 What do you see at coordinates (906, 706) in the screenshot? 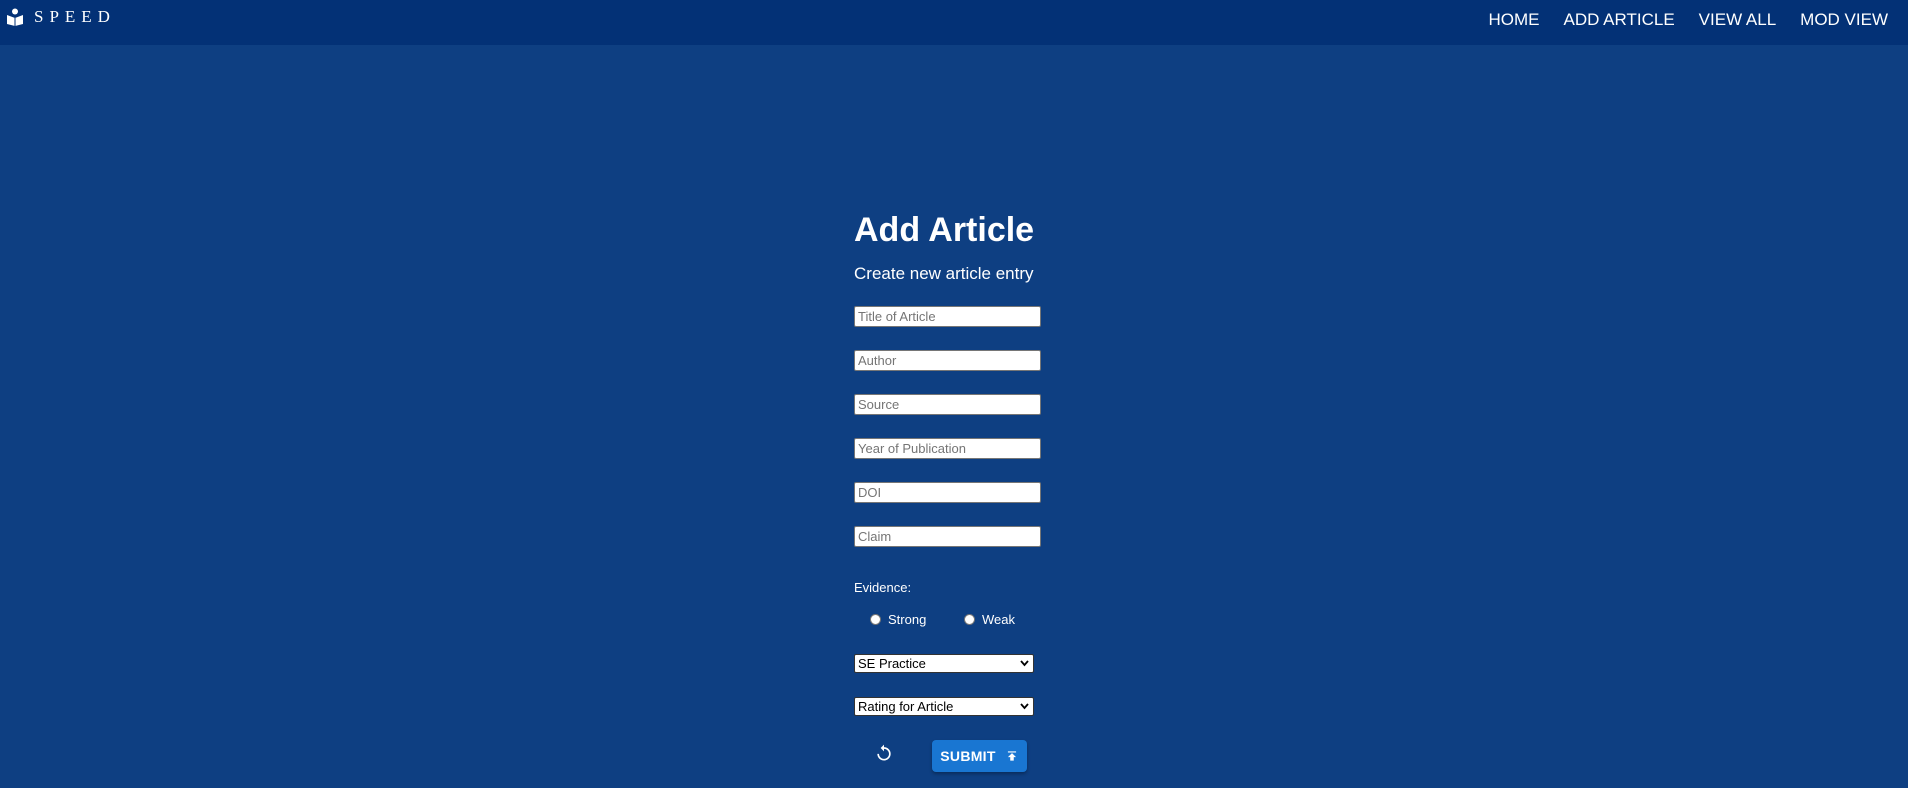
I see `select-value: Rating for Article` at bounding box center [906, 706].